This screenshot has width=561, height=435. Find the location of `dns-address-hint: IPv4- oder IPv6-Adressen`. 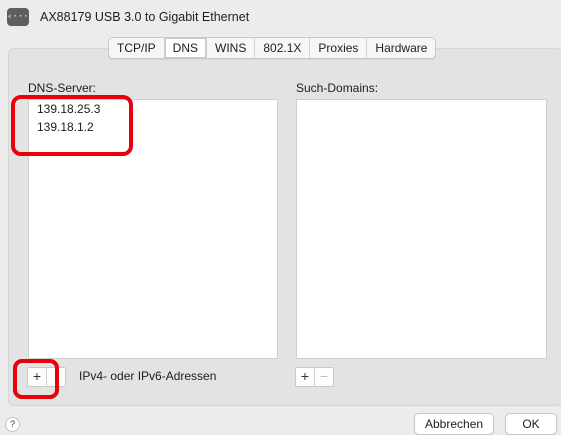

dns-address-hint: IPv4- oder IPv6-Adressen is located at coordinates (148, 376).